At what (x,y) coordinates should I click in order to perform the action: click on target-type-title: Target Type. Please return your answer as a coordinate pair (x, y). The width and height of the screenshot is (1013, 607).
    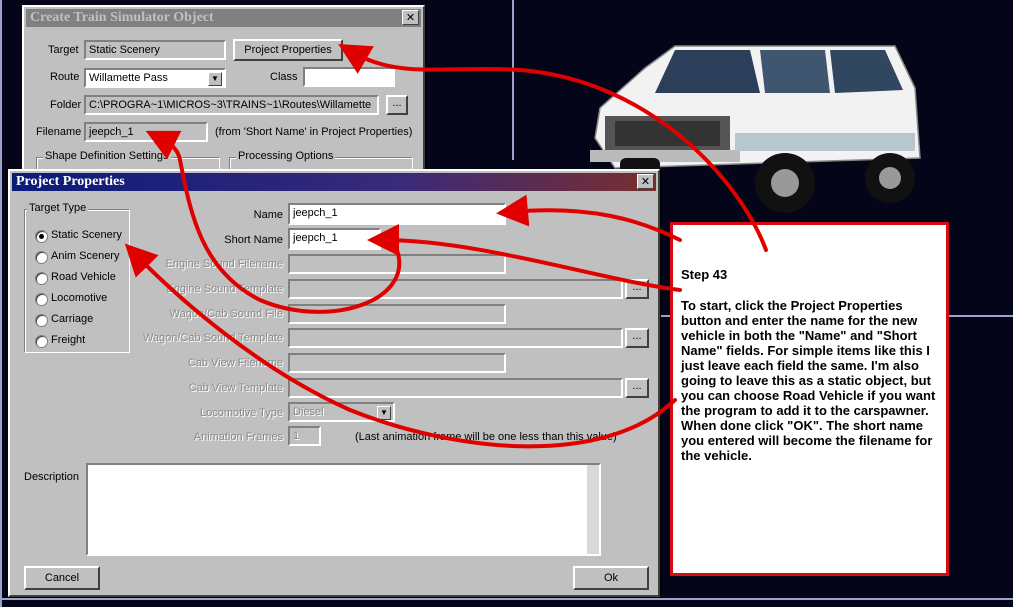
    Looking at the image, I should click on (58, 208).